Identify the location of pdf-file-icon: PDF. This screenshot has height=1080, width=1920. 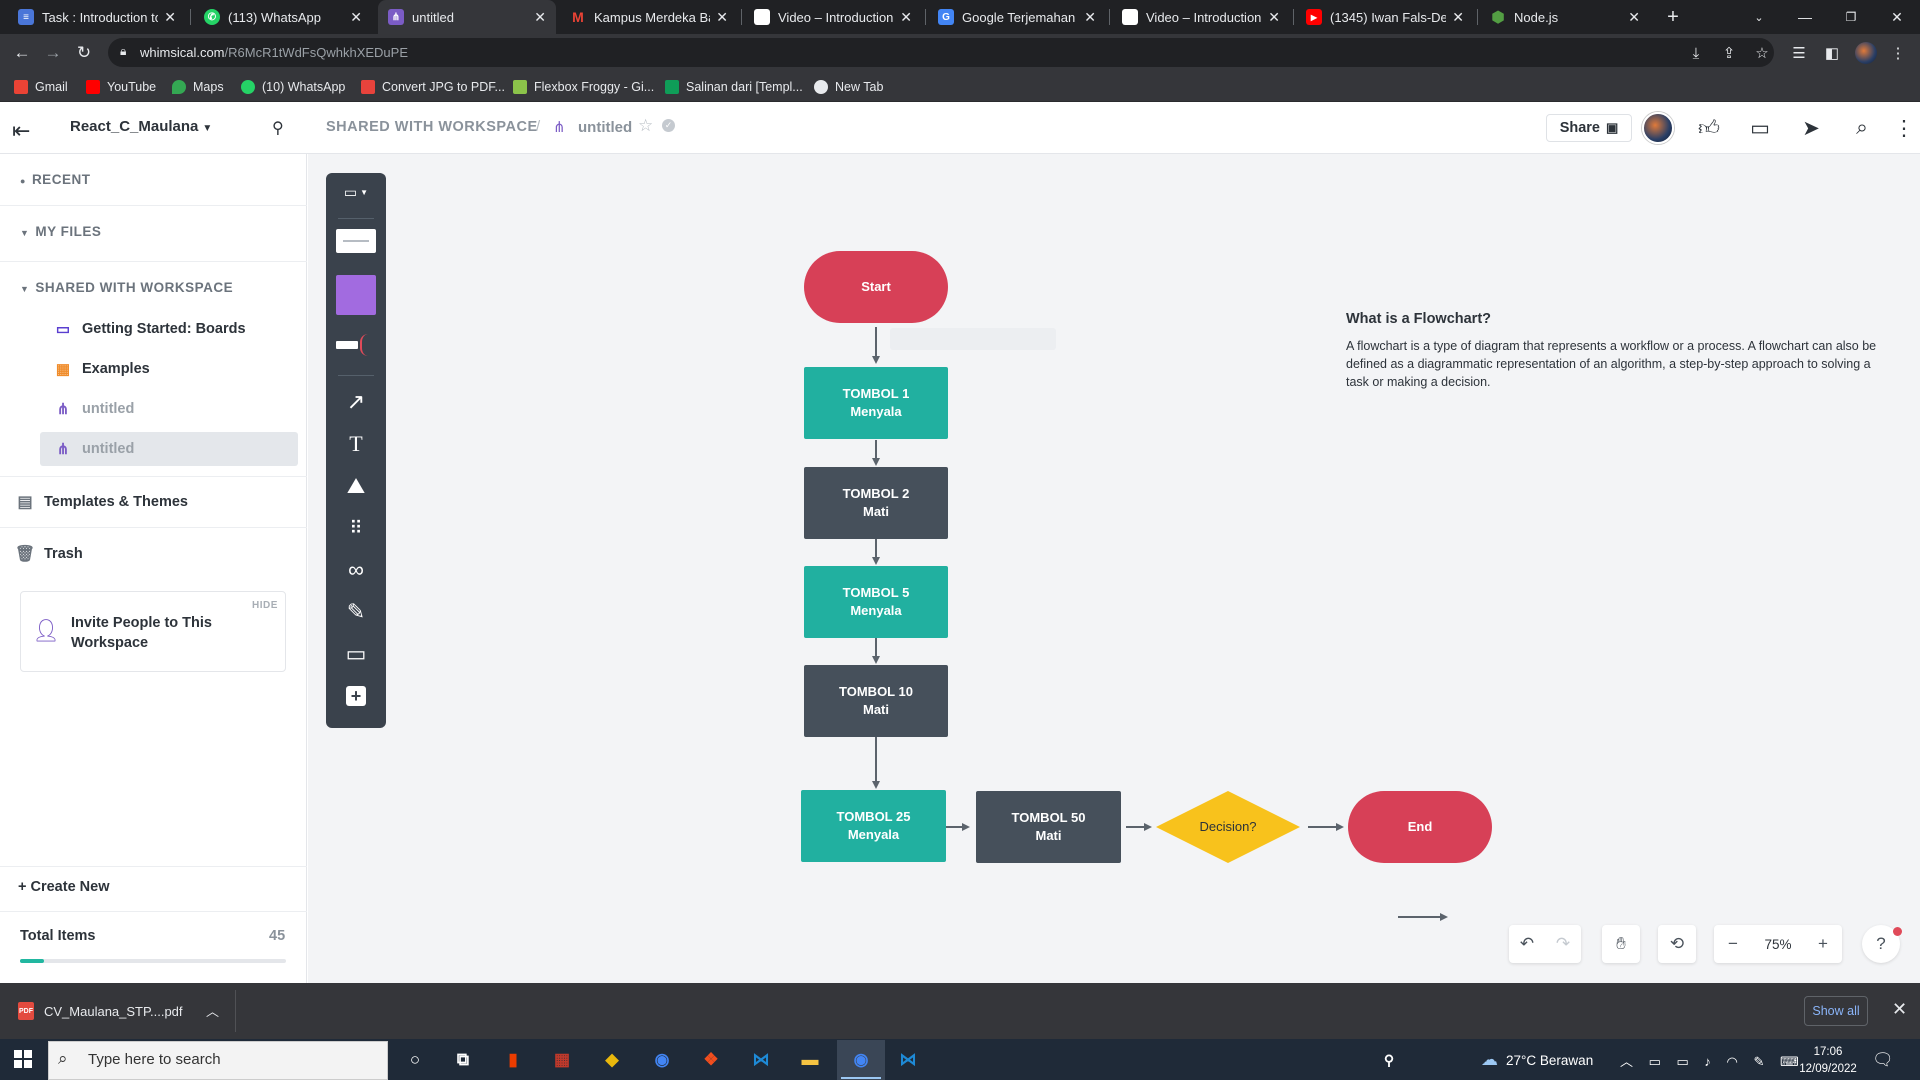
(26, 1011).